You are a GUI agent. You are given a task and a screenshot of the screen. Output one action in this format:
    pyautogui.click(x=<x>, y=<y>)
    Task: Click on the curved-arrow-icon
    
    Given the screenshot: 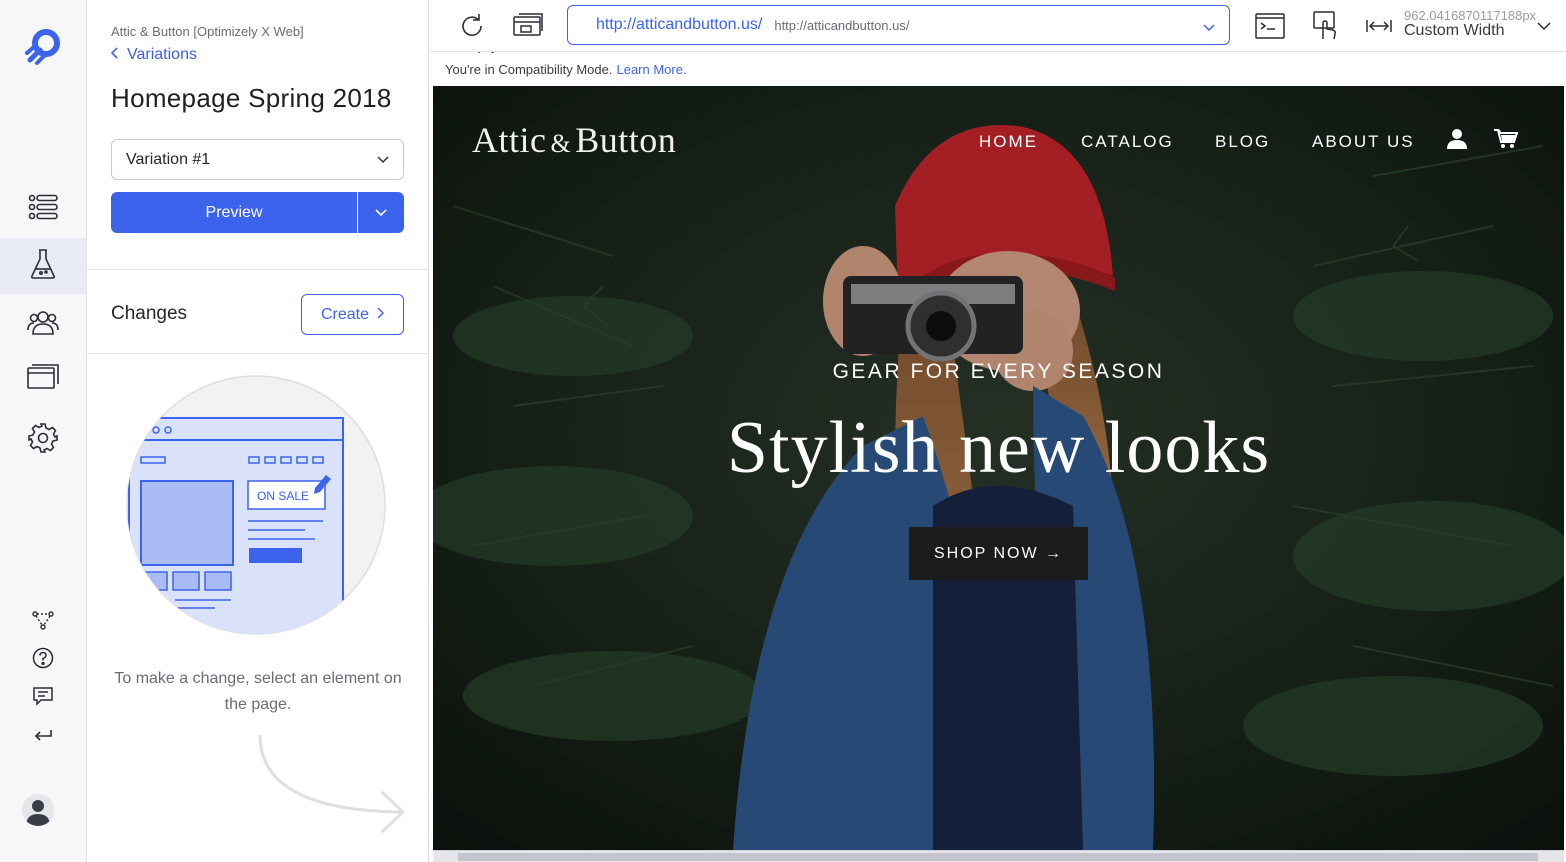 What is the action you would take?
    pyautogui.click(x=335, y=785)
    